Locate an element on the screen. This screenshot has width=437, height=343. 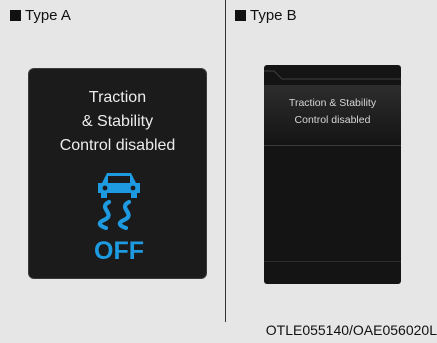
type-b-label: Type B is located at coordinates (266, 15).